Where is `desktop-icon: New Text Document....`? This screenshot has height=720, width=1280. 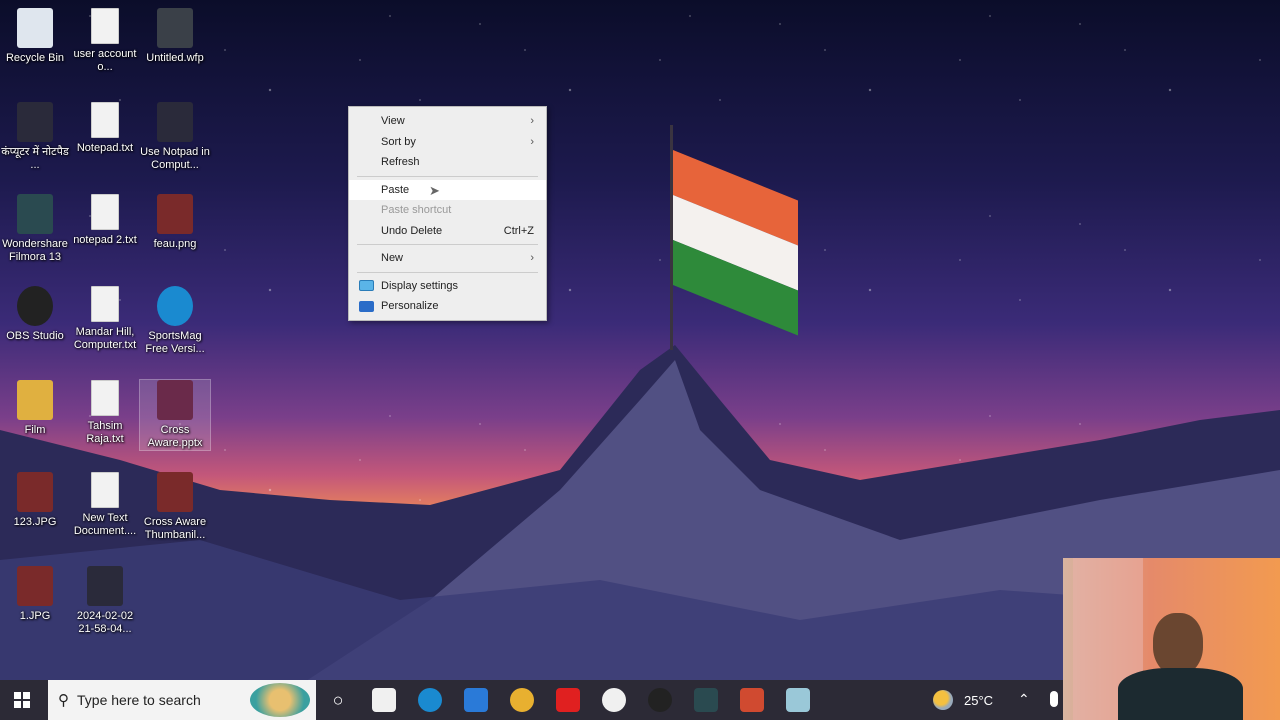
desktop-icon: New Text Document.... is located at coordinates (105, 505).